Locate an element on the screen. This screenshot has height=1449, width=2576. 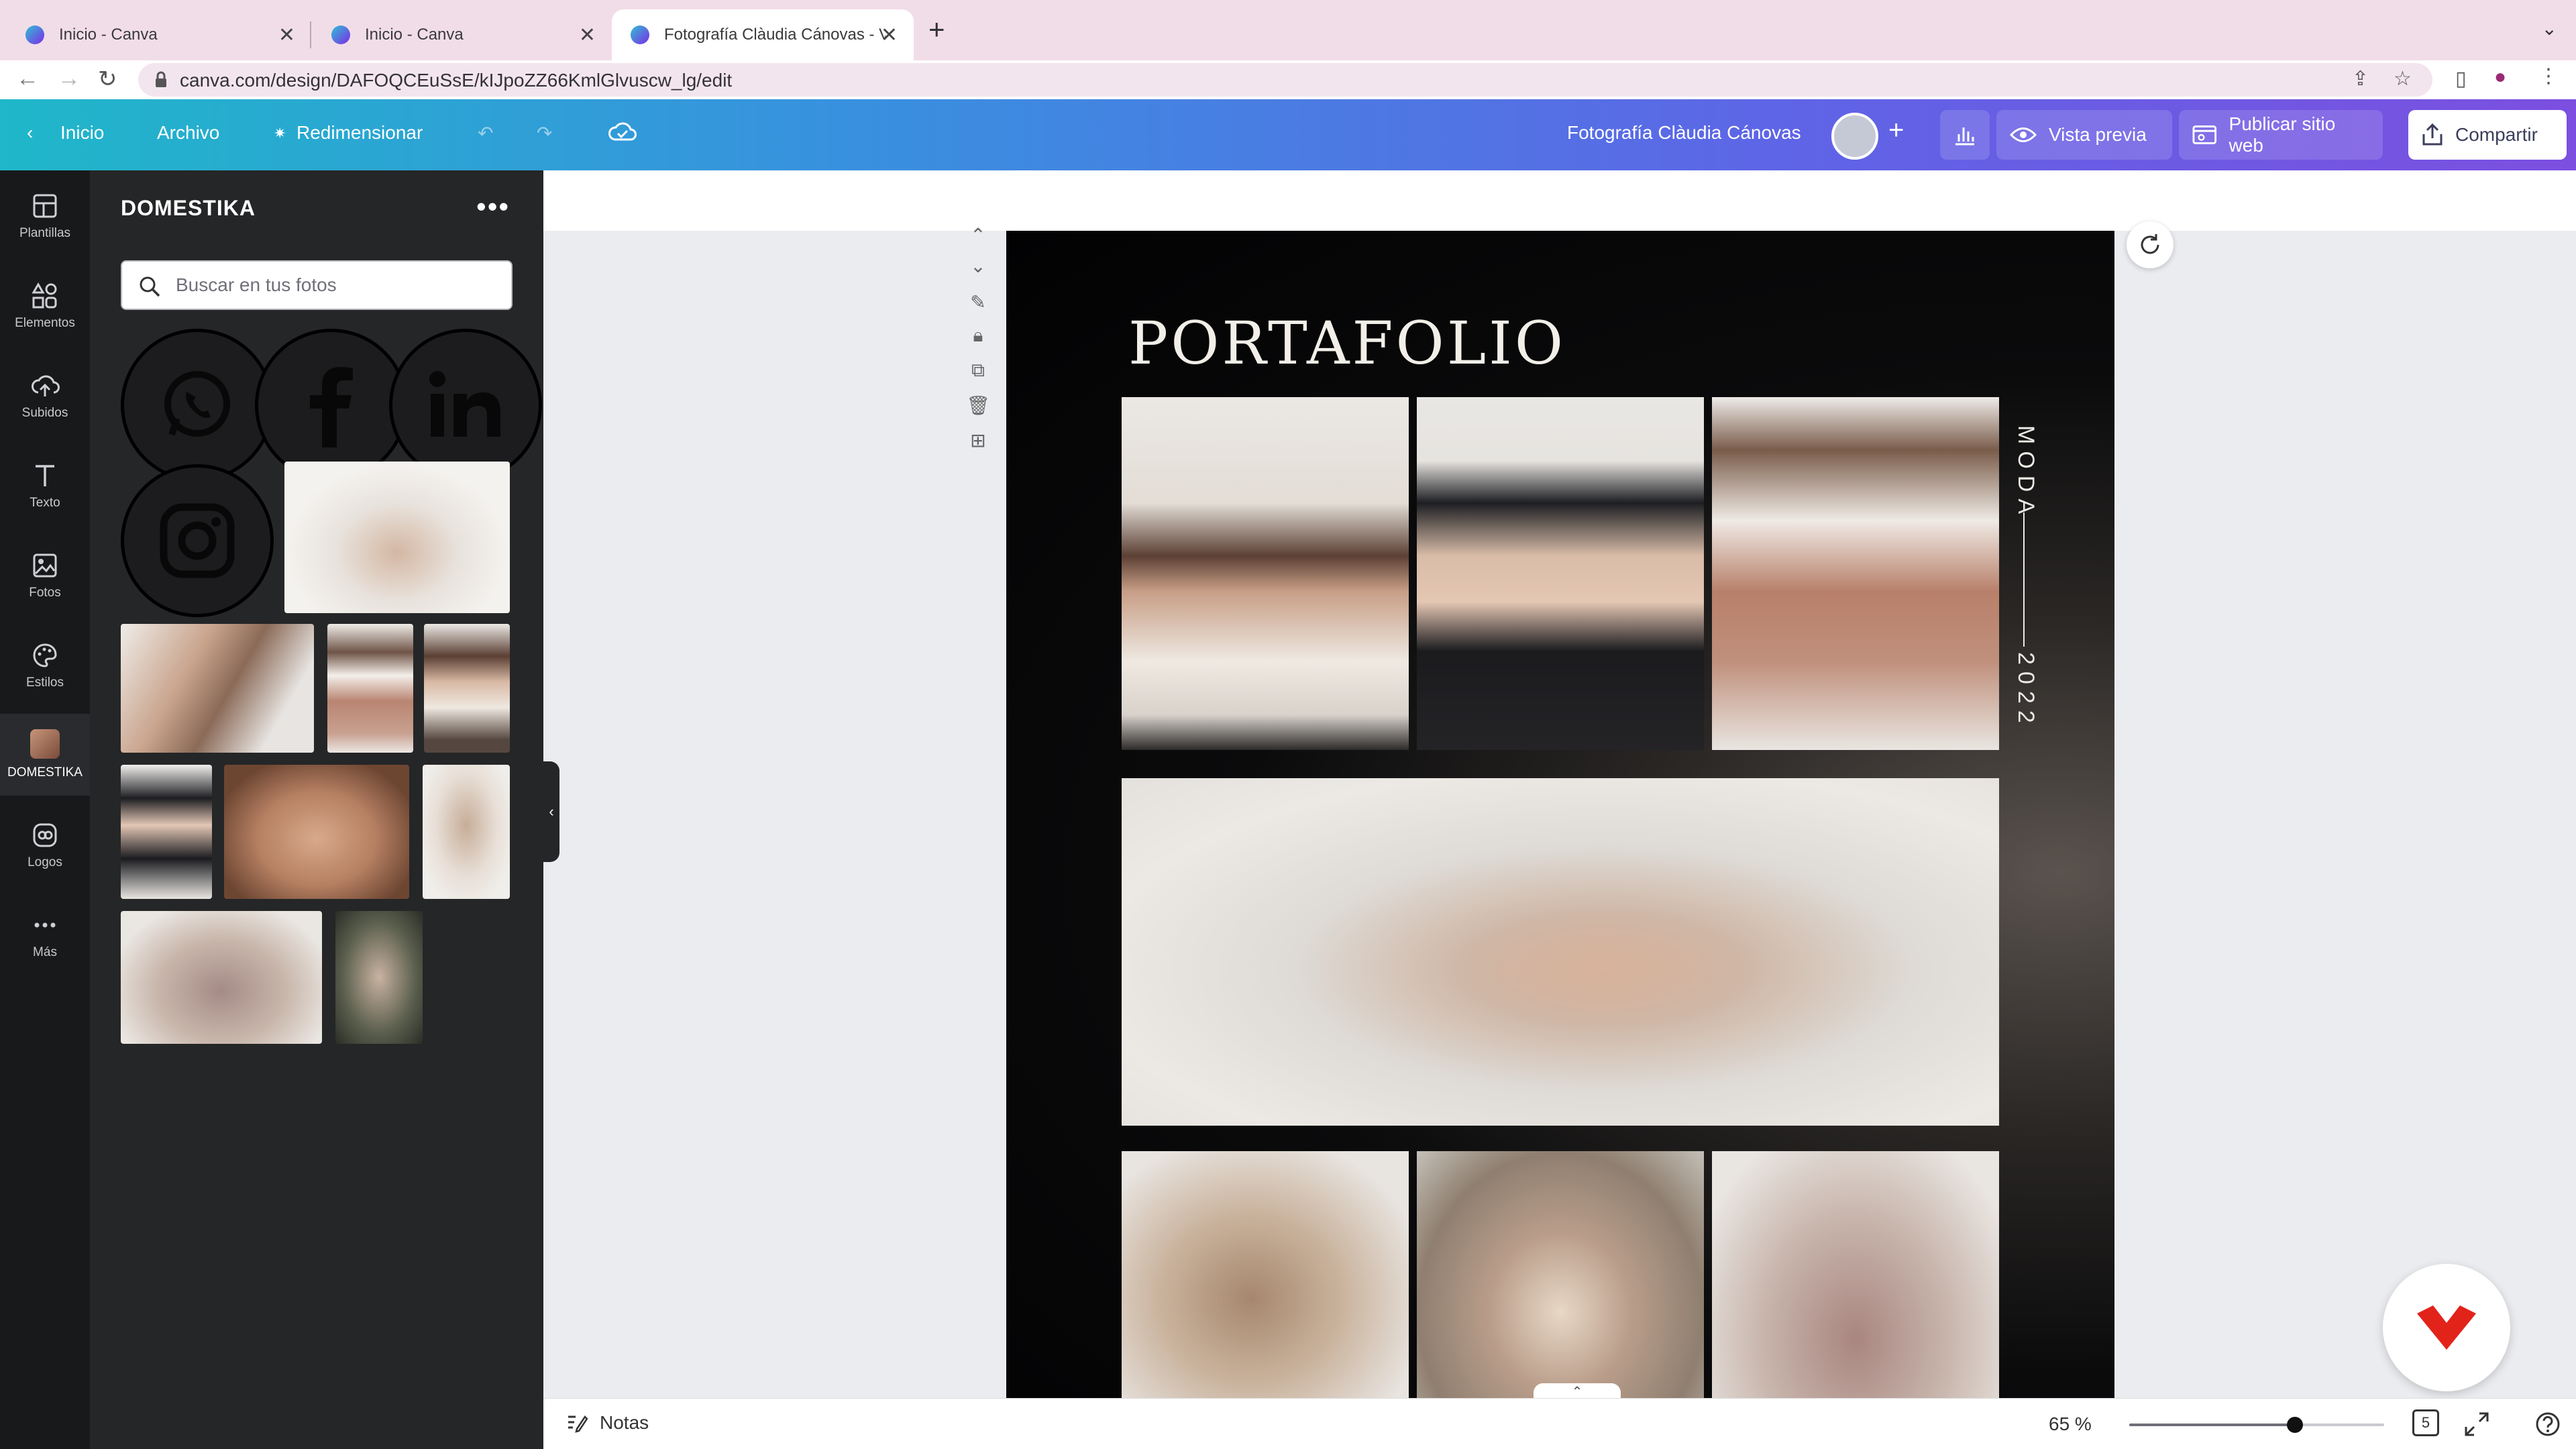
notes-button: Notas is located at coordinates (607, 1423).